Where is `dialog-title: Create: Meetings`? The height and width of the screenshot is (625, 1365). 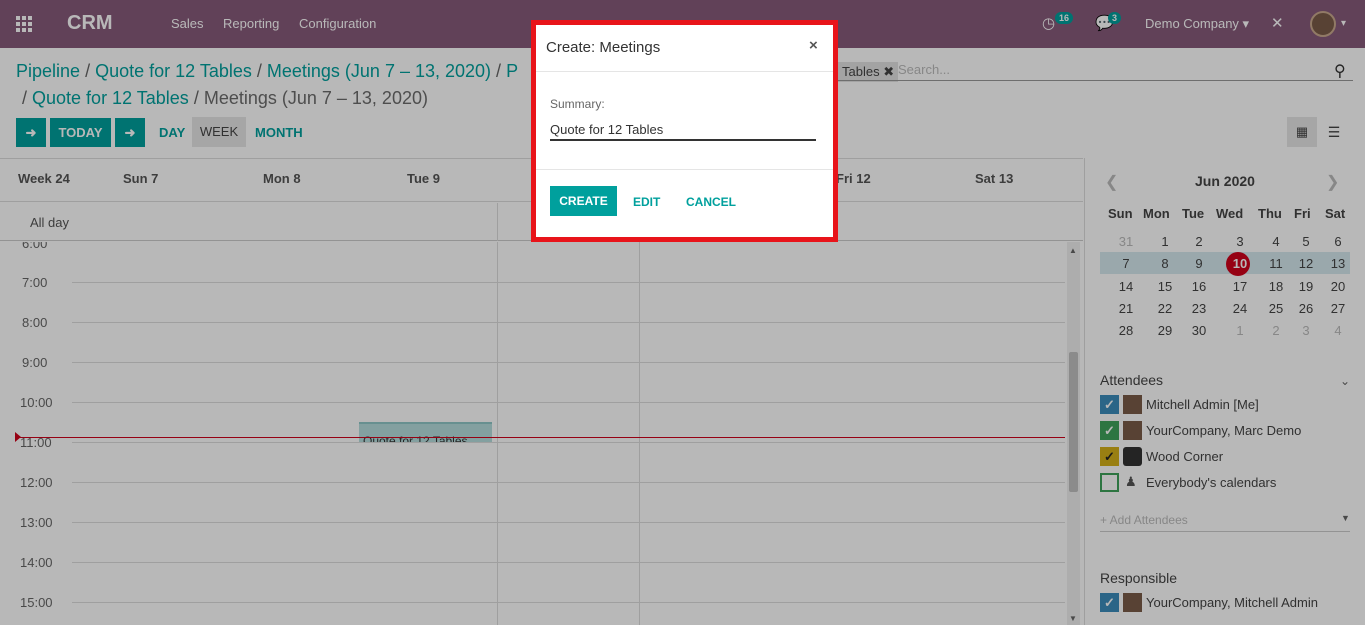
dialog-title: Create: Meetings is located at coordinates (603, 47).